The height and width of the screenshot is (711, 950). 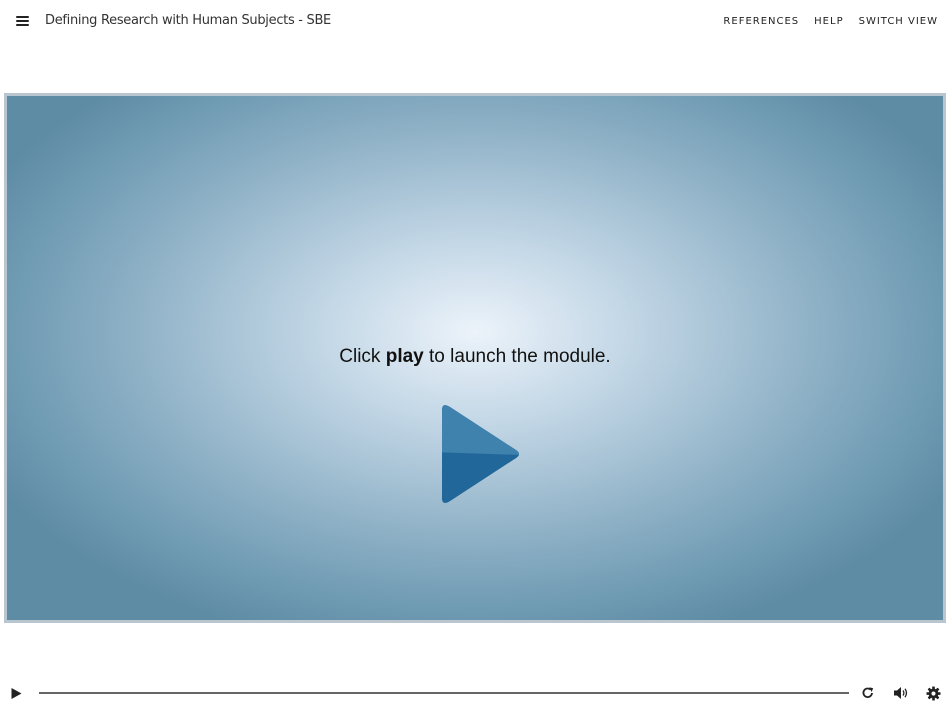 I want to click on references-link: REFERENCES, so click(x=761, y=21).